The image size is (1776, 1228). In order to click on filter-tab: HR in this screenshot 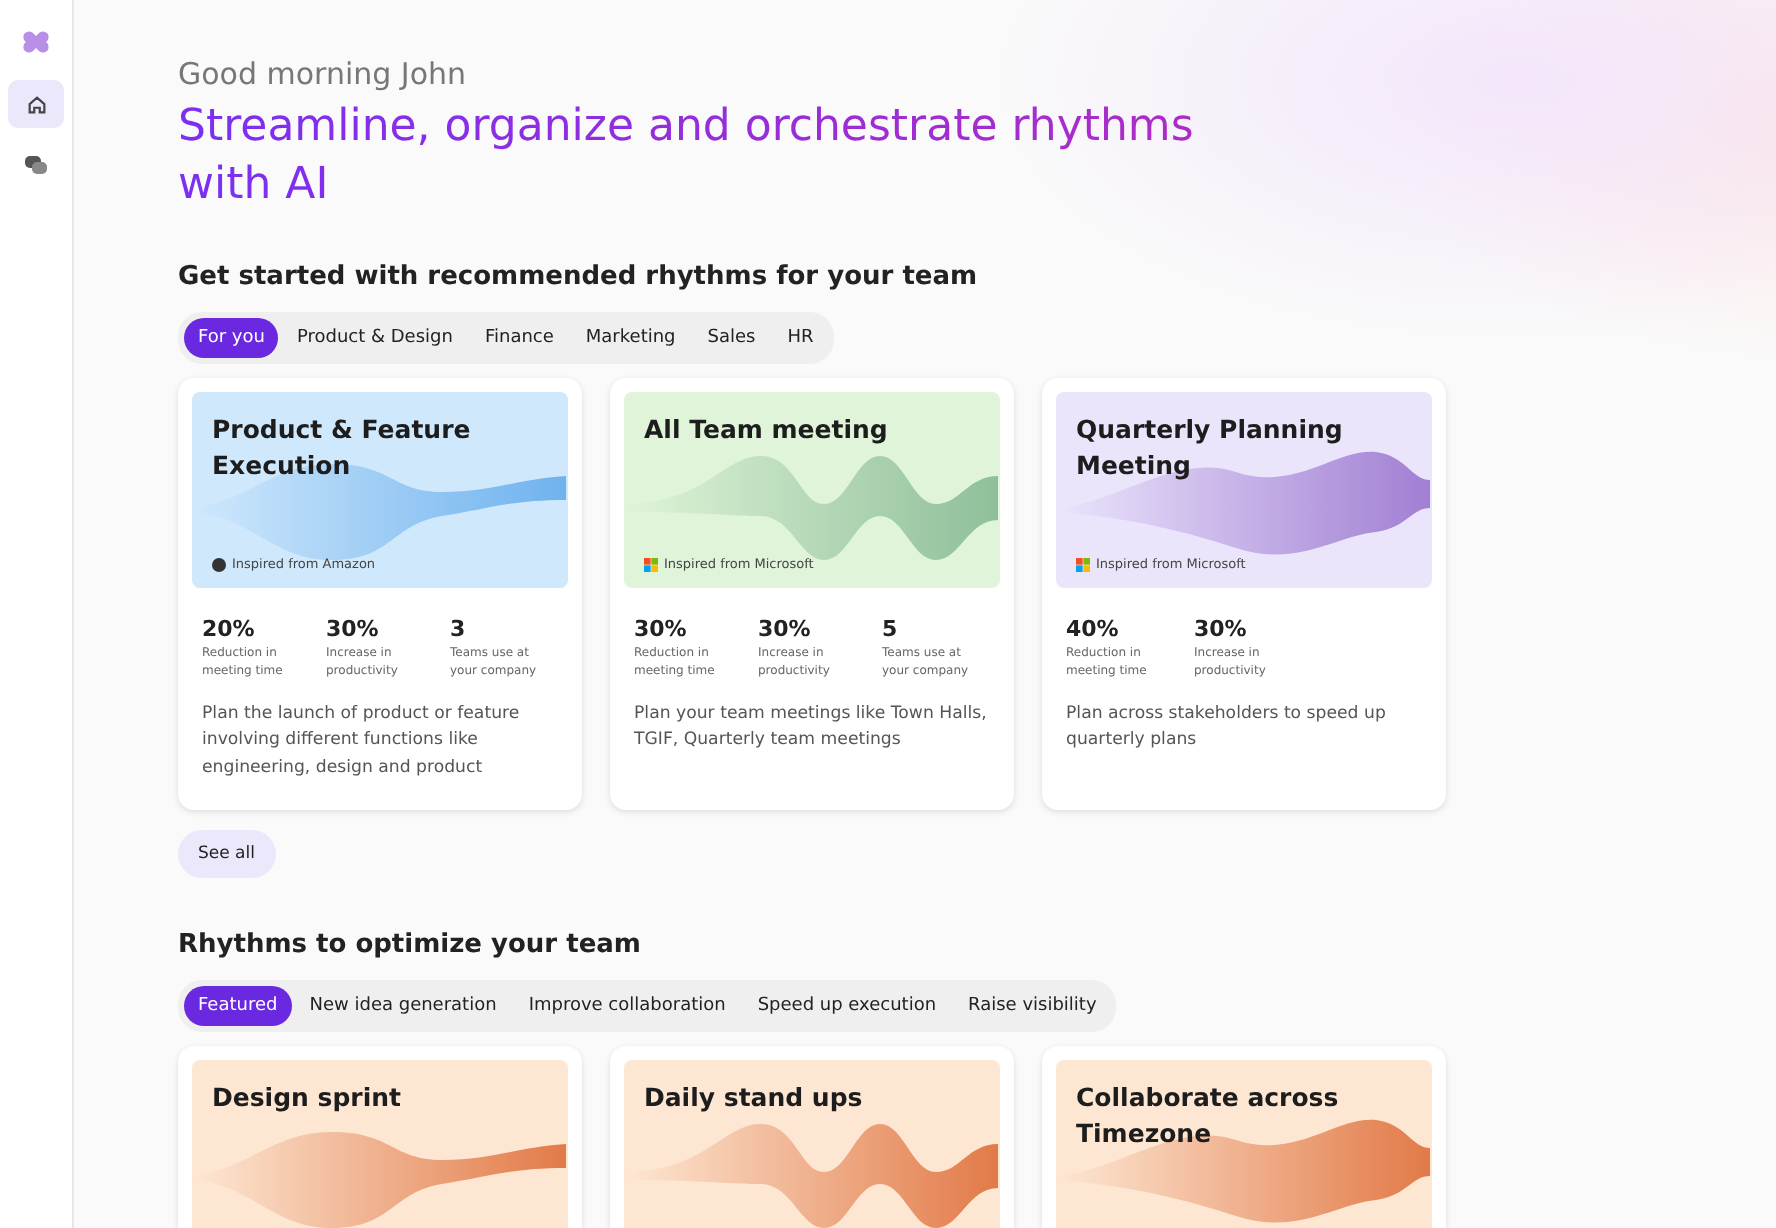, I will do `click(800, 338)`.